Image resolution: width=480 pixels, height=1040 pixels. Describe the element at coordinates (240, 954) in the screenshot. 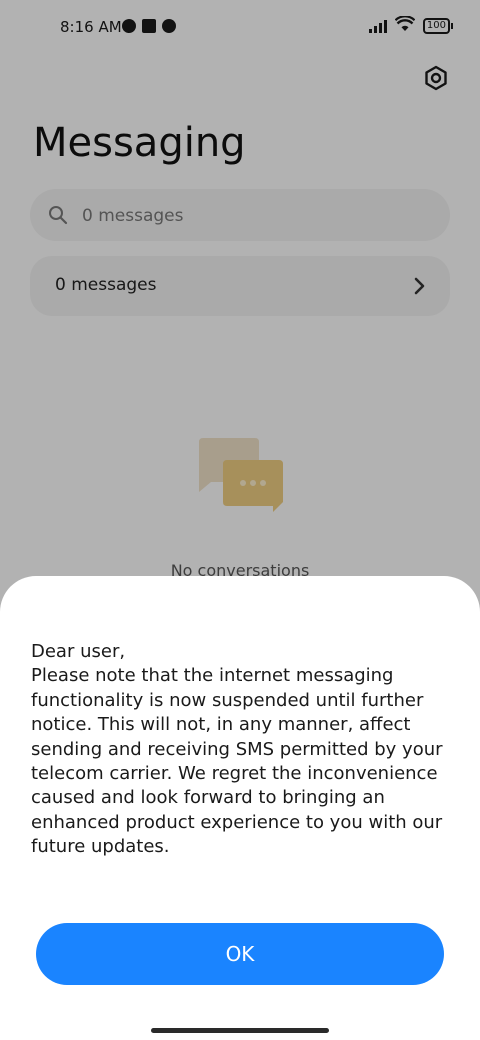

I see `ok-button: OK` at that location.